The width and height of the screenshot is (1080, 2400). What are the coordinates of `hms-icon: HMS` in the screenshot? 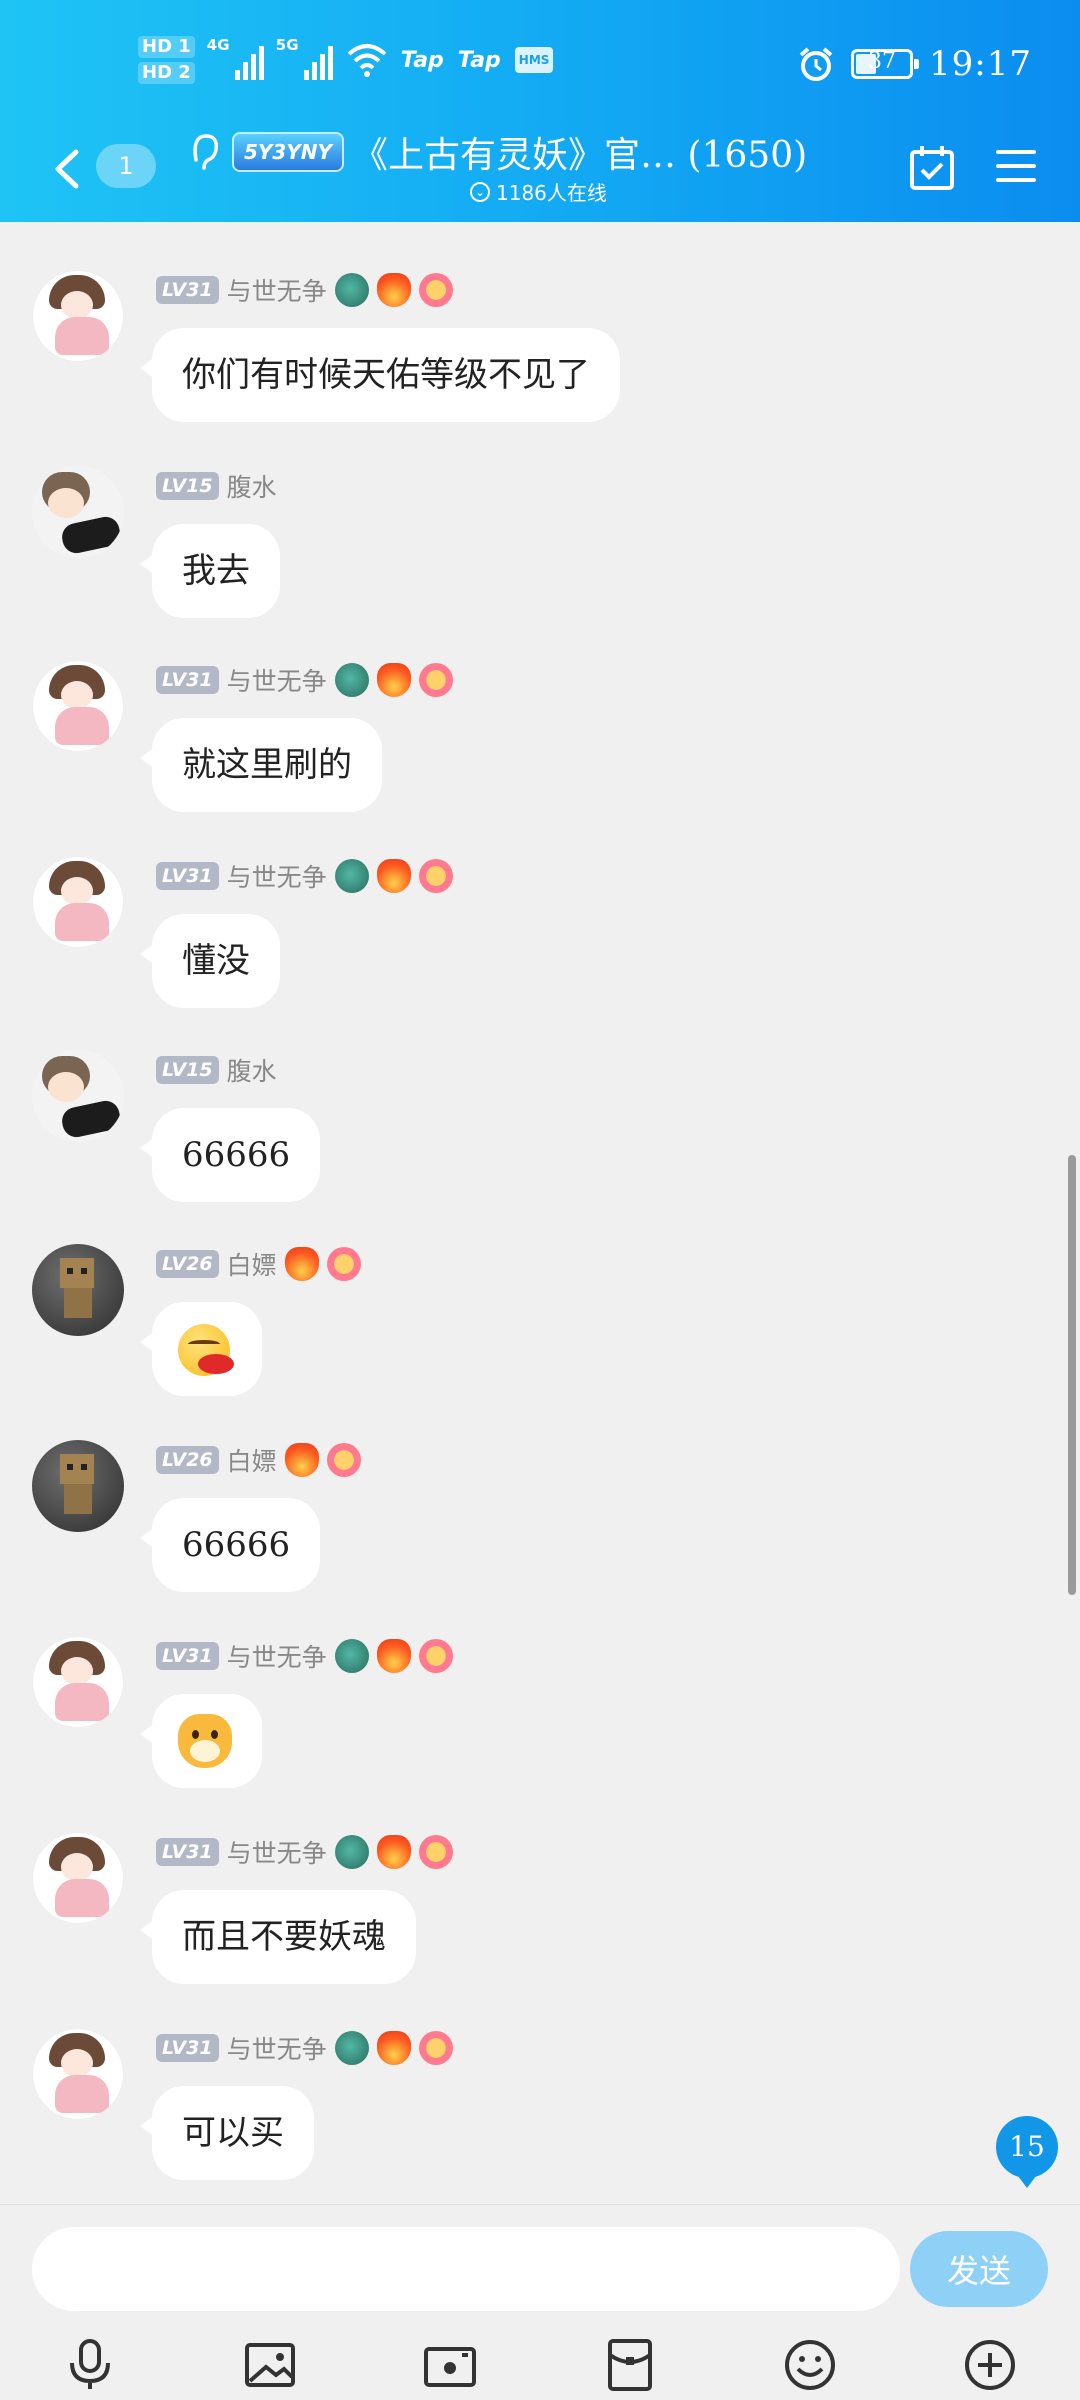 It's located at (534, 60).